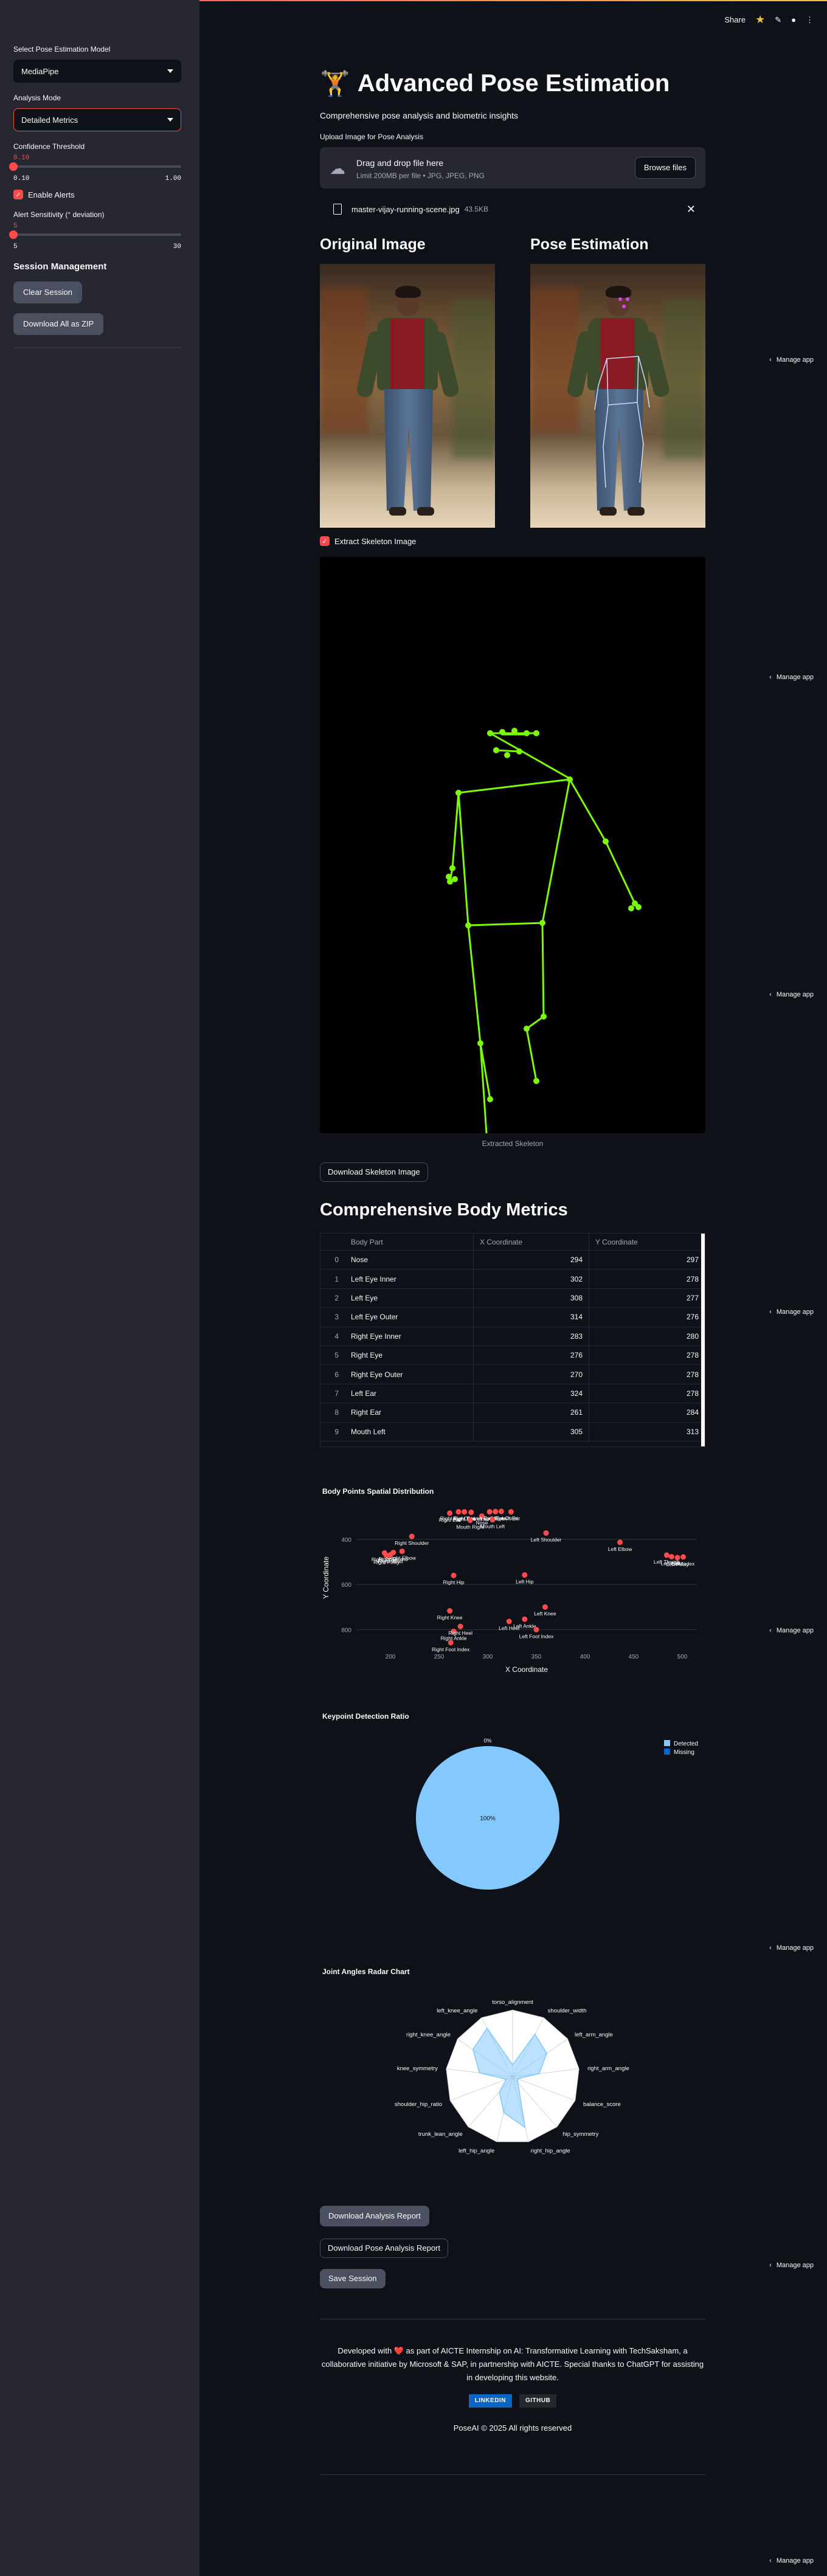 The width and height of the screenshot is (827, 2576). What do you see at coordinates (62, 49) in the screenshot?
I see `model-select-label: Select Pose Estimation Model` at bounding box center [62, 49].